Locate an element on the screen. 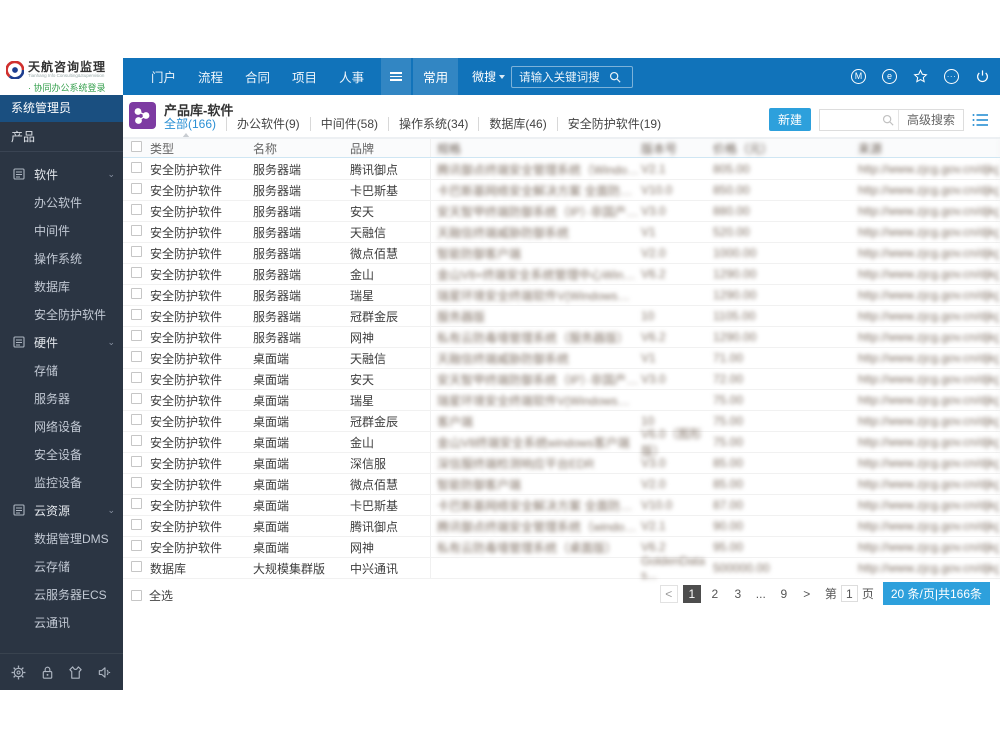  message-m-icon: M is located at coordinates (858, 76).